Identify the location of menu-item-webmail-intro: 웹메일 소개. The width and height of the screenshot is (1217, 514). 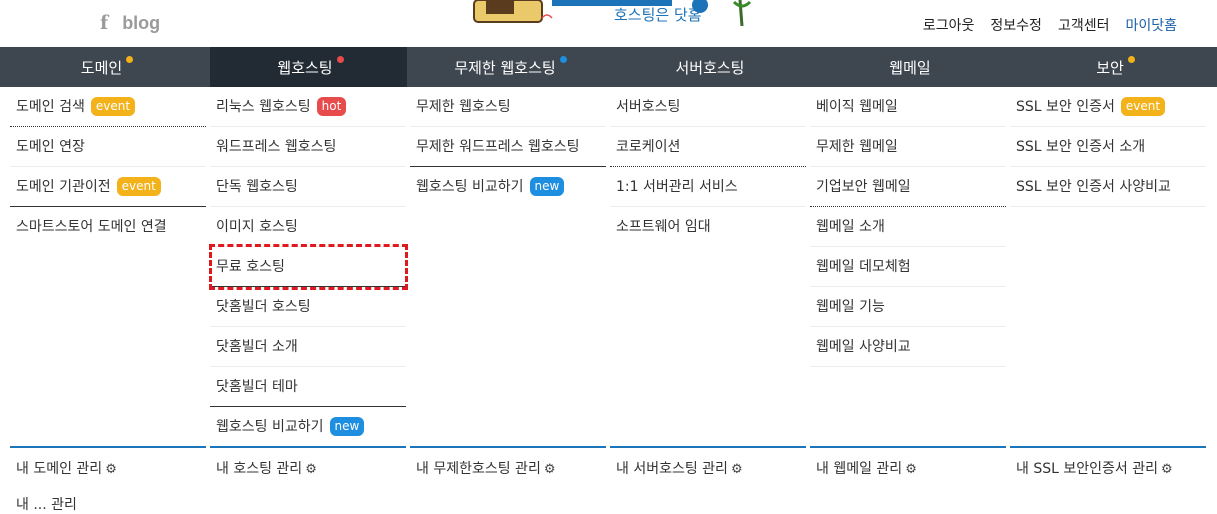
(908, 227).